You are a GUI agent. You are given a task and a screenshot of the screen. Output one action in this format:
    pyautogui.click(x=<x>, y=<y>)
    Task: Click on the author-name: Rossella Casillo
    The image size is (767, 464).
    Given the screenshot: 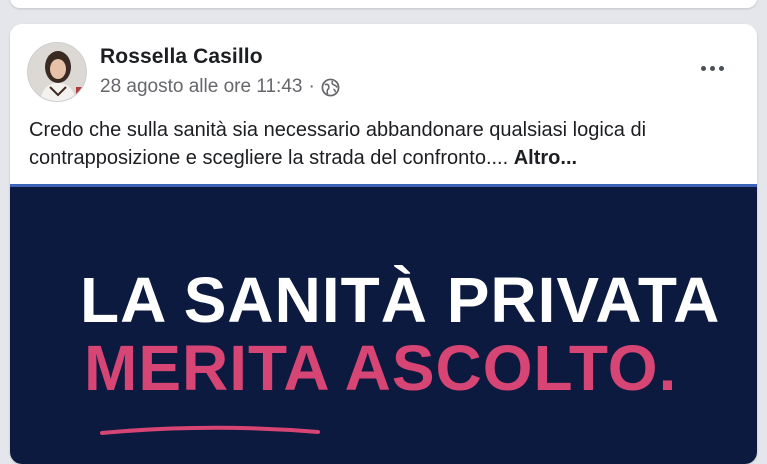 What is the action you would take?
    pyautogui.click(x=181, y=57)
    